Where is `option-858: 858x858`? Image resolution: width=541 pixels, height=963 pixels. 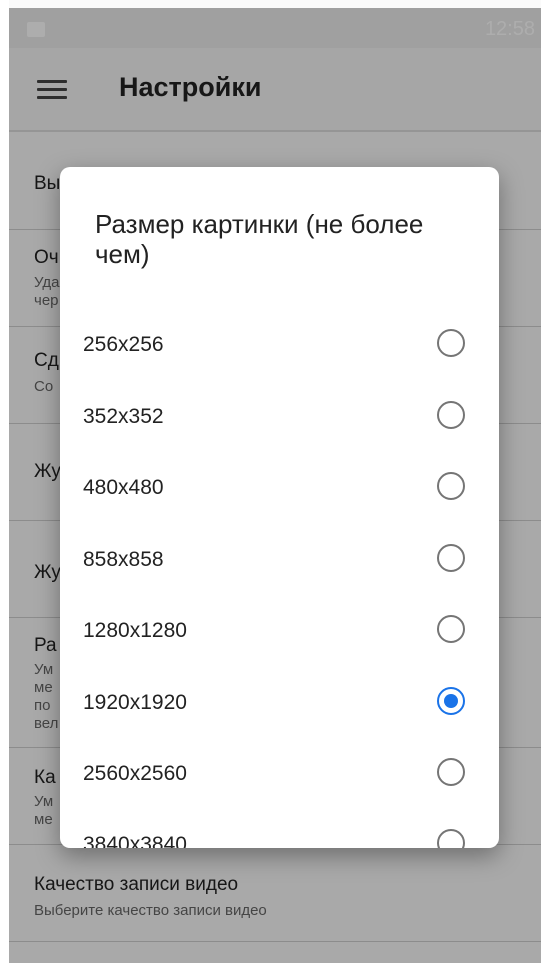
option-858: 858x858 is located at coordinates (279, 560).